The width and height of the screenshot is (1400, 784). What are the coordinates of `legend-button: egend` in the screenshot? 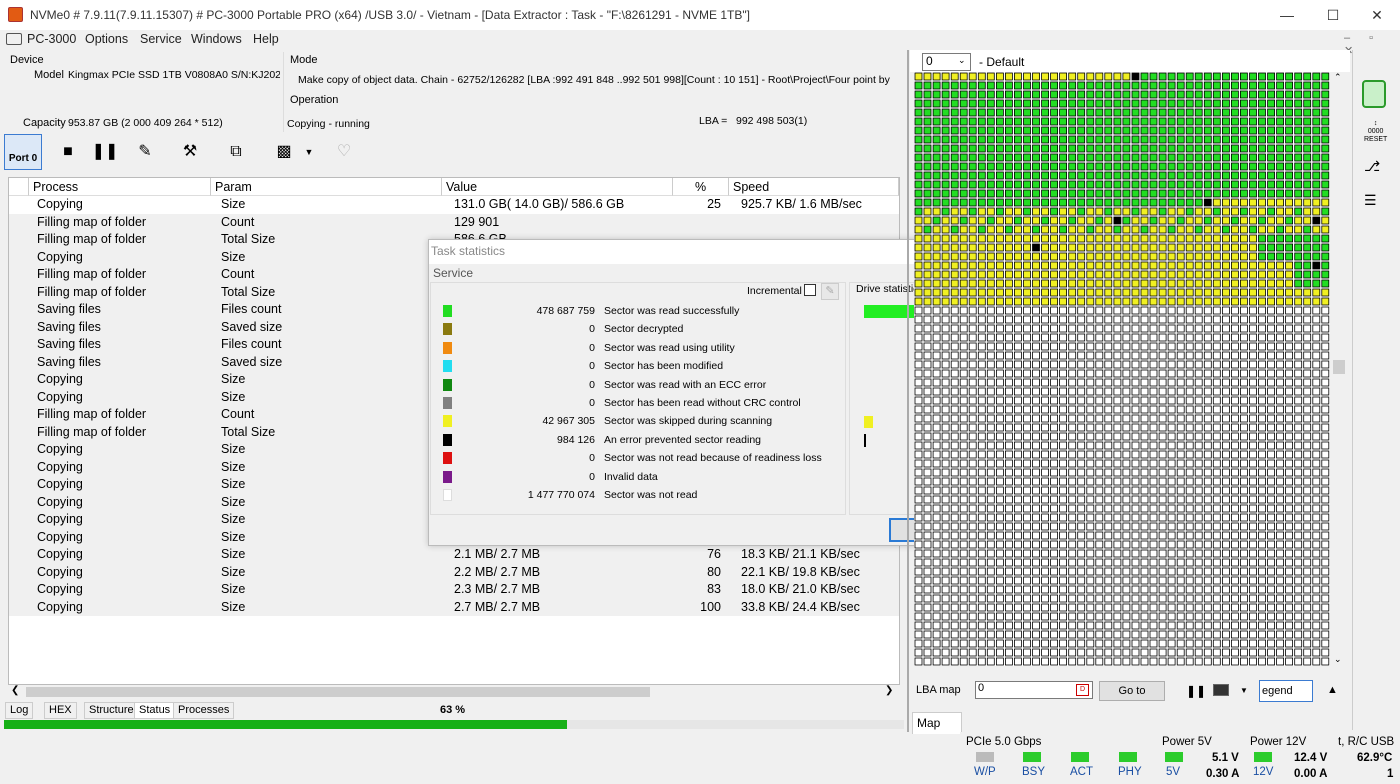 It's located at (1286, 691).